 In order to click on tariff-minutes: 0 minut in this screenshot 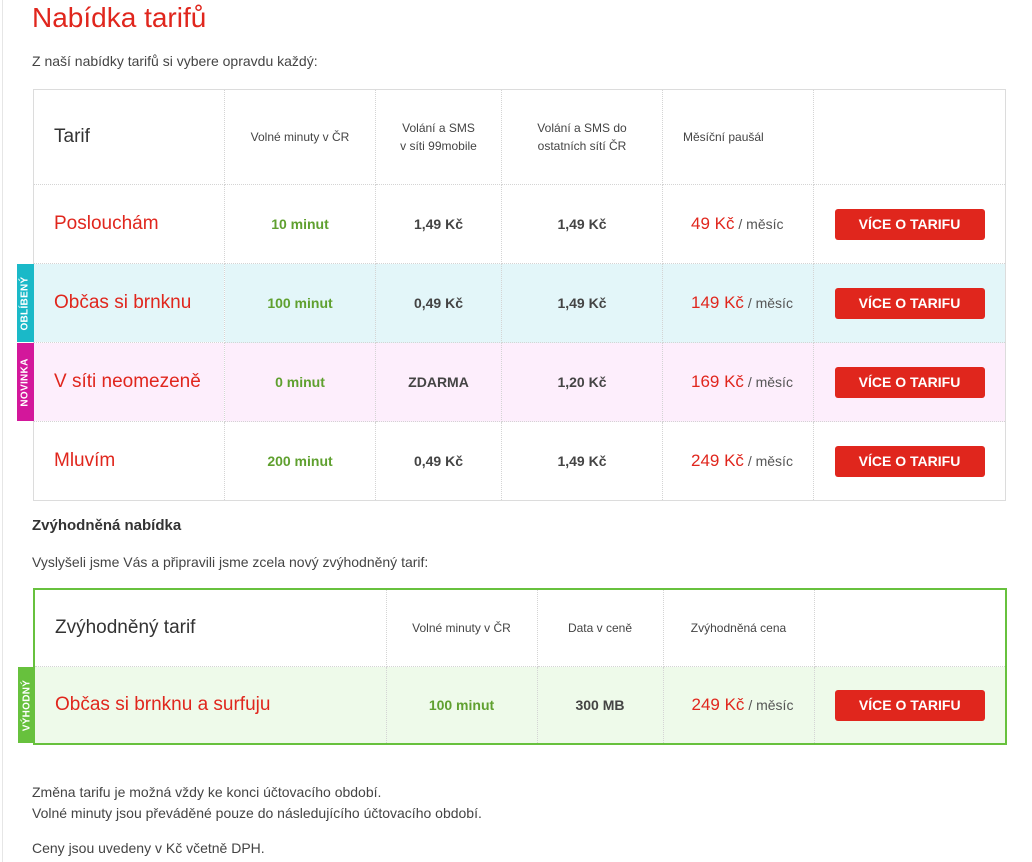, I will do `click(300, 382)`.